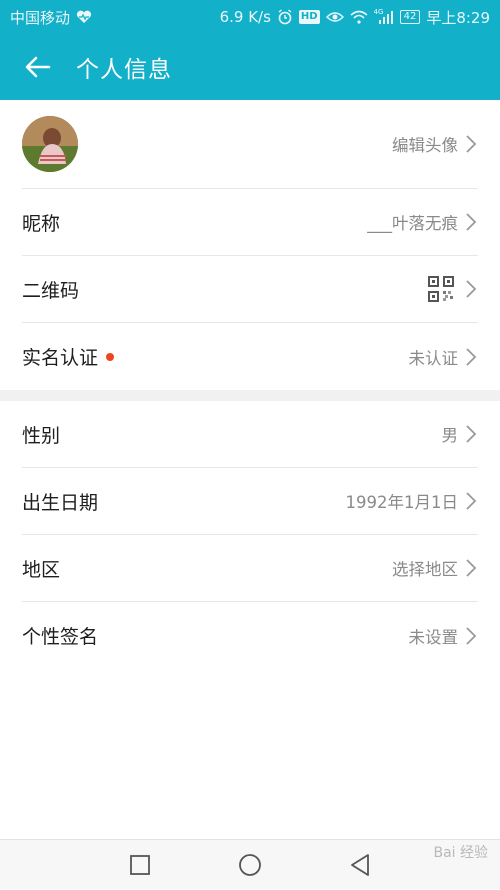 The image size is (500, 890). What do you see at coordinates (250, 289) in the screenshot?
I see `qrcode-row: 二维码` at bounding box center [250, 289].